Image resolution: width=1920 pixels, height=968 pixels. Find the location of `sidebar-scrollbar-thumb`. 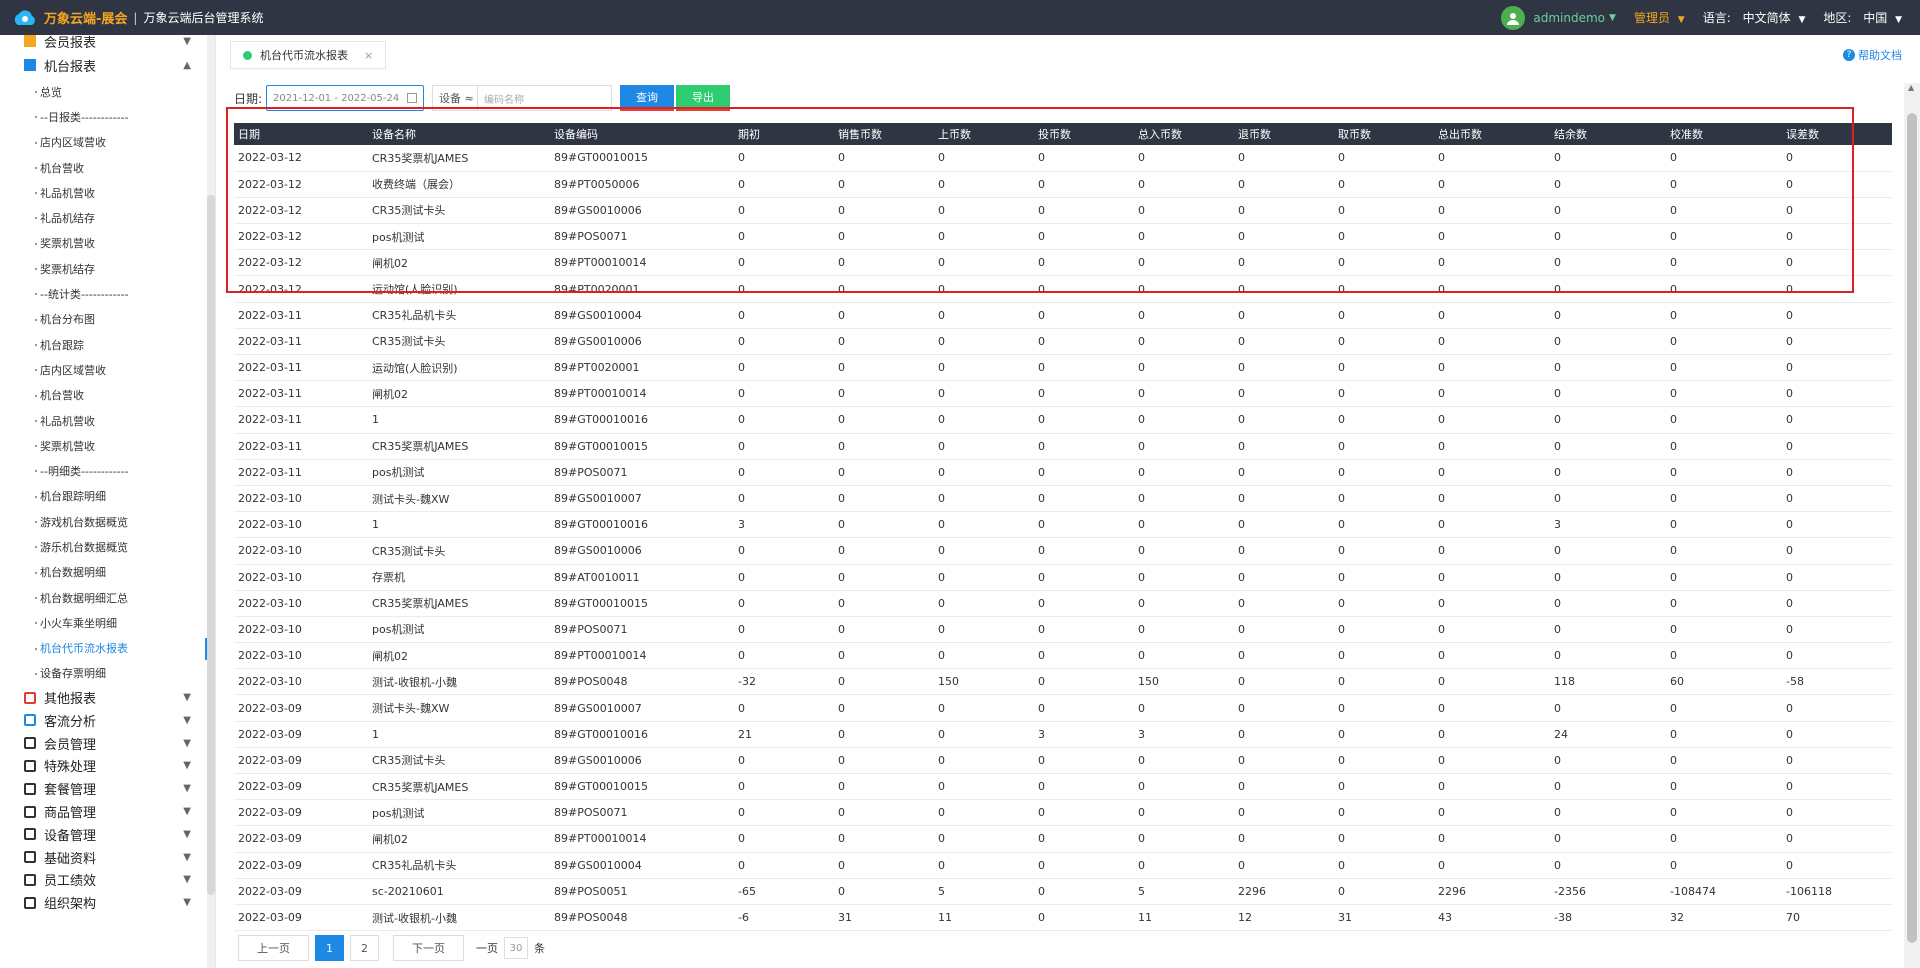

sidebar-scrollbar-thumb is located at coordinates (211, 545).